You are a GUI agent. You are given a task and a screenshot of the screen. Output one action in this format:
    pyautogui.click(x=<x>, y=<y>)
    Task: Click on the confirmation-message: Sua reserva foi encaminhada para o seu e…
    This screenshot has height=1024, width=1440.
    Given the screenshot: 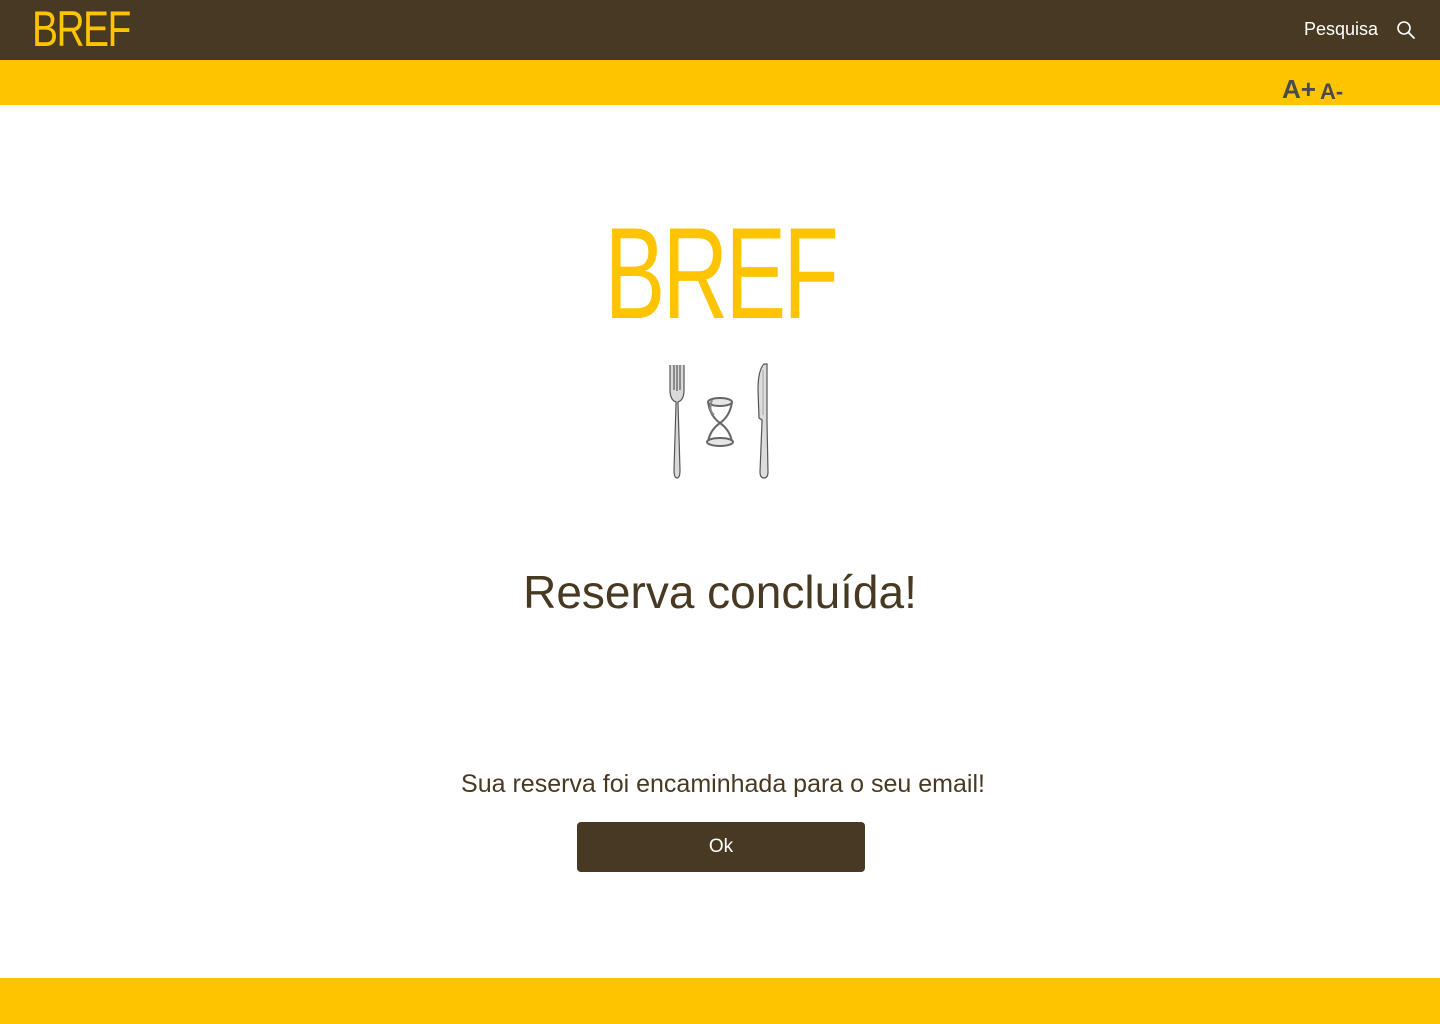 What is the action you would take?
    pyautogui.click(x=723, y=784)
    